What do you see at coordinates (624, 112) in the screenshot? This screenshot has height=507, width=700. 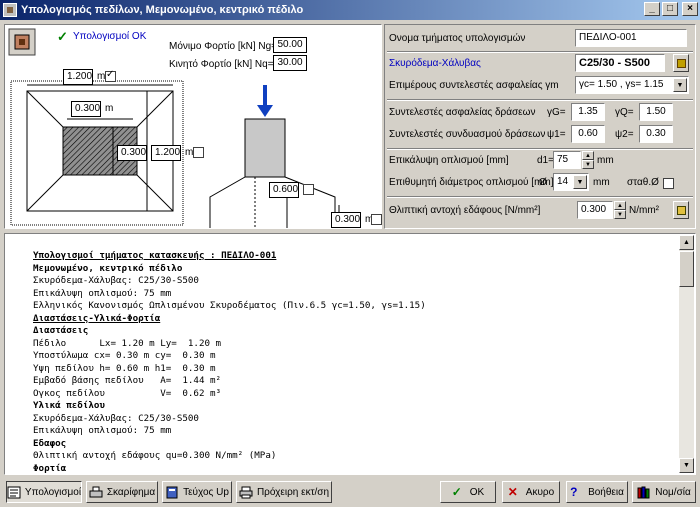 I see `gQ-label: γQ=` at bounding box center [624, 112].